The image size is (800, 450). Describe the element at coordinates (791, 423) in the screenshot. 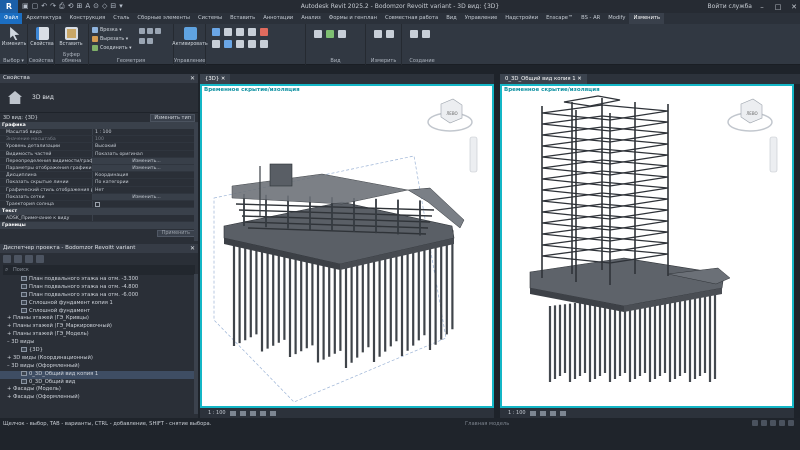

I see `filter-icon` at that location.